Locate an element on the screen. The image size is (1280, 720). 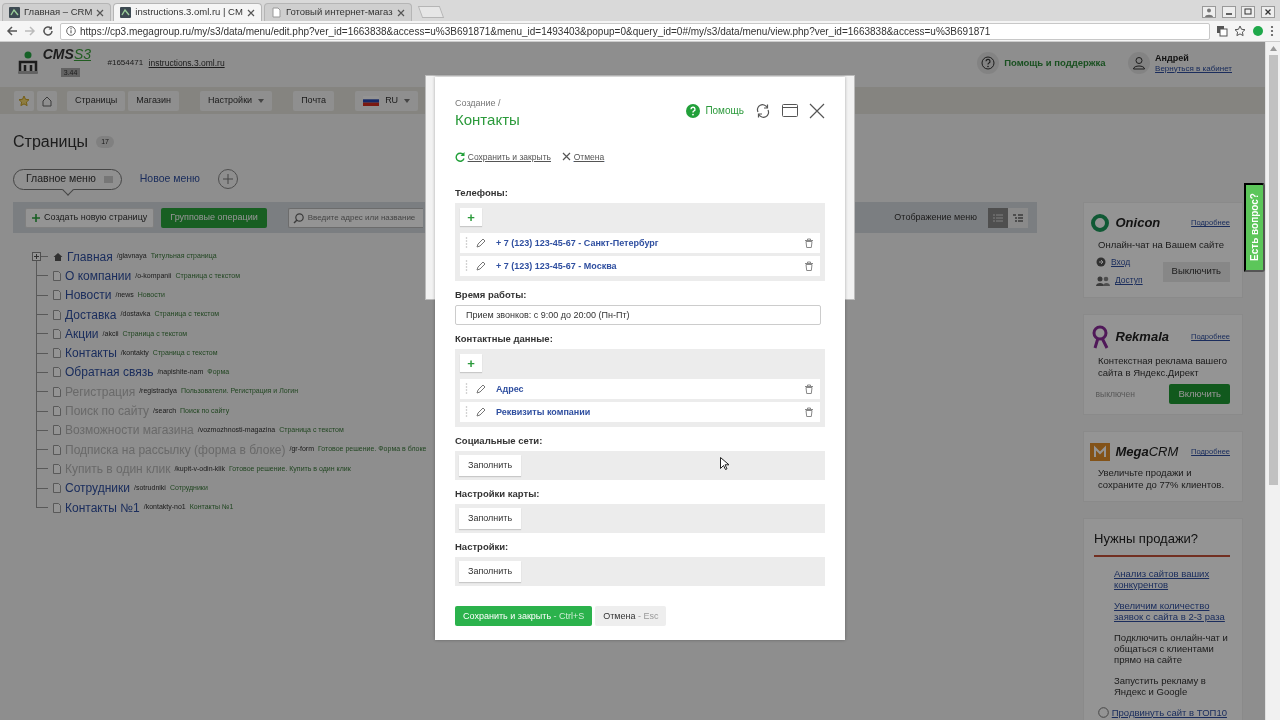
page-link: Сотрудники is located at coordinates (97, 488).